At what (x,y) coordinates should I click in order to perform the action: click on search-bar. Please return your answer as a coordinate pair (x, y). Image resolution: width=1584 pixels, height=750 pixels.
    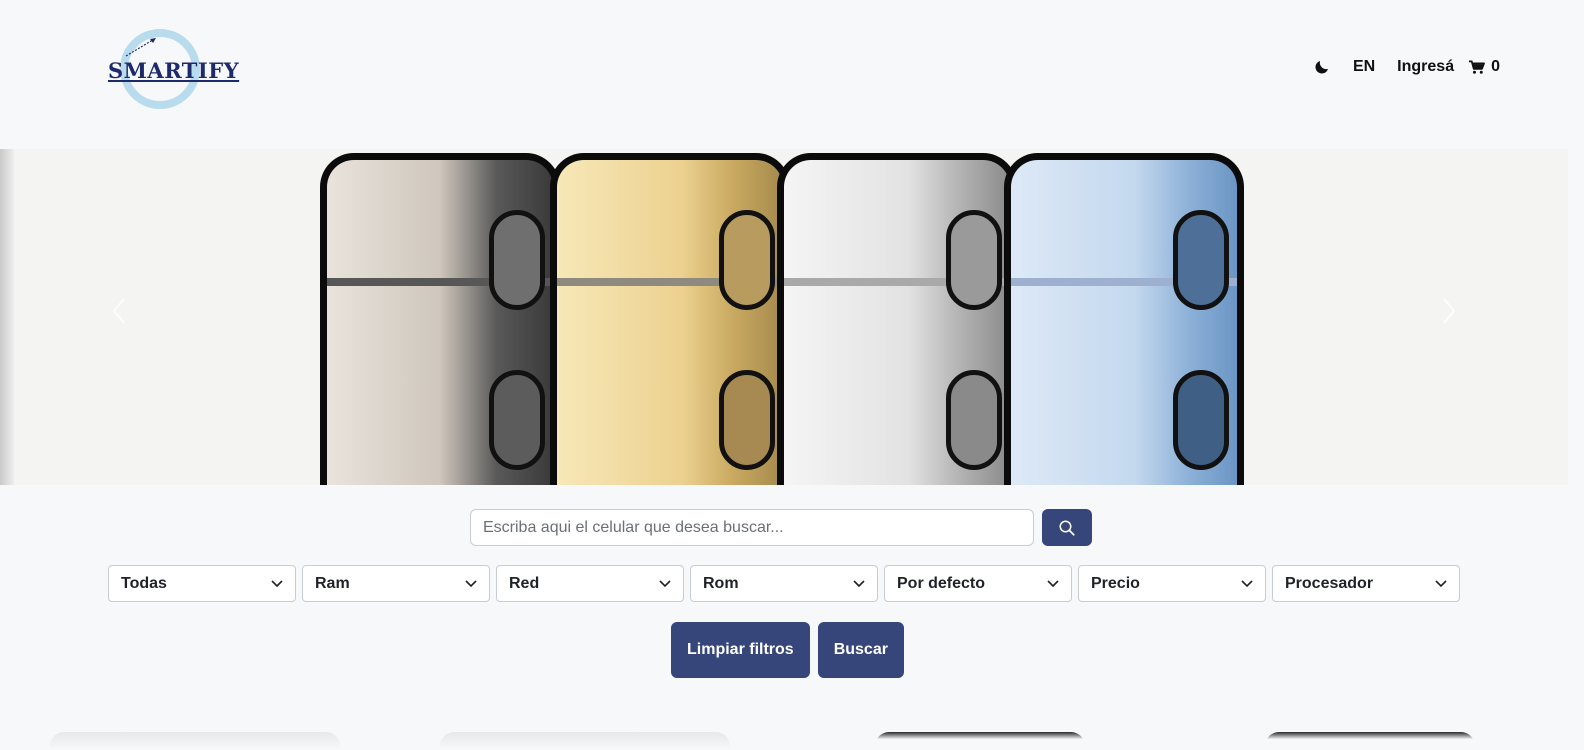
    Looking at the image, I should click on (781, 527).